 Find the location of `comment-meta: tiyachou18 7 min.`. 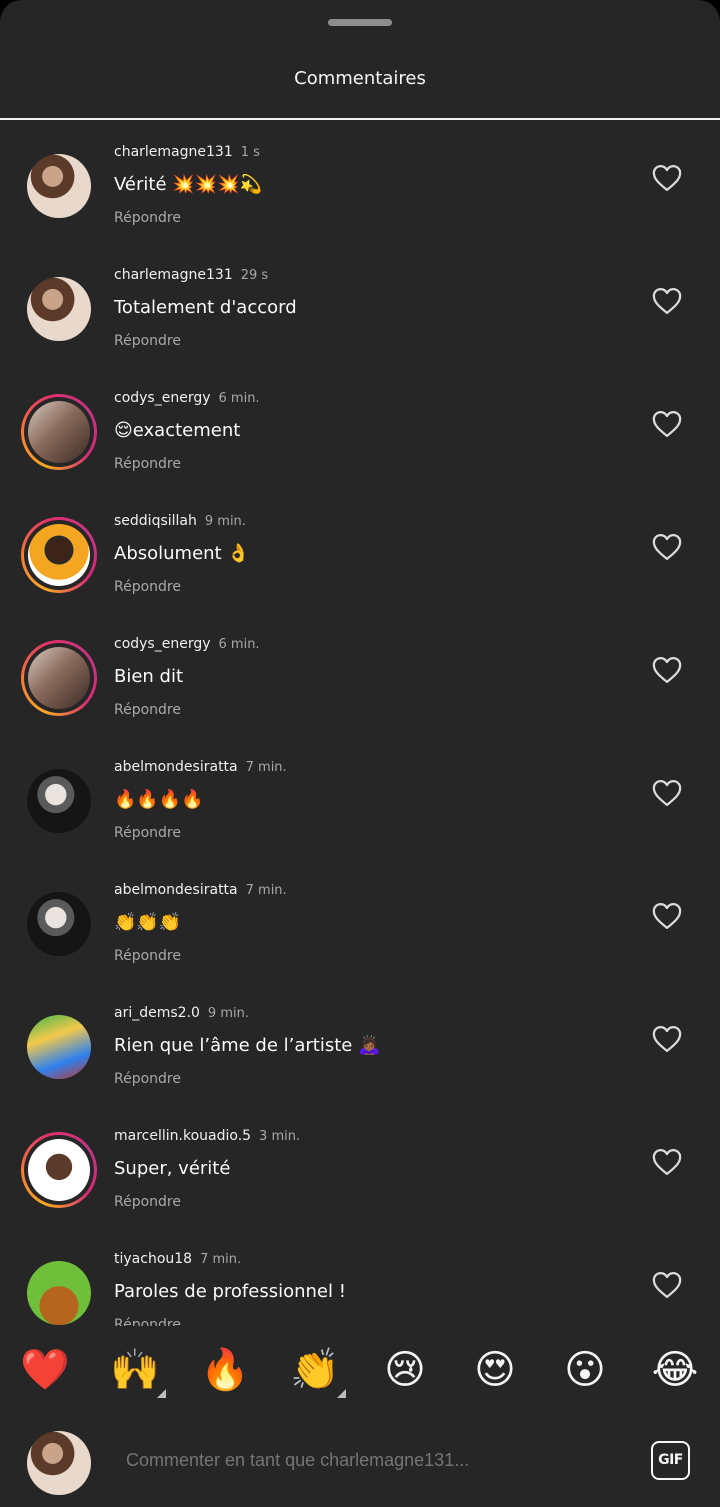

comment-meta: tiyachou18 7 min. is located at coordinates (177, 1259).